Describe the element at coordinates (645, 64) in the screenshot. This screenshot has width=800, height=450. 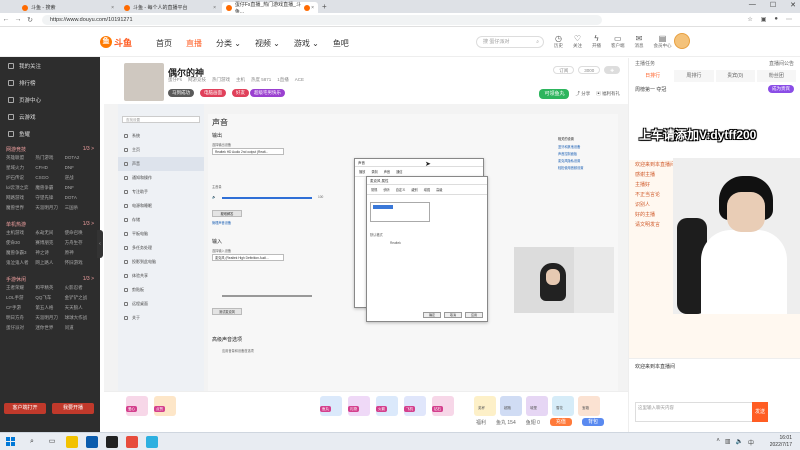
I see `anchor-task-link: 主播任务` at that location.